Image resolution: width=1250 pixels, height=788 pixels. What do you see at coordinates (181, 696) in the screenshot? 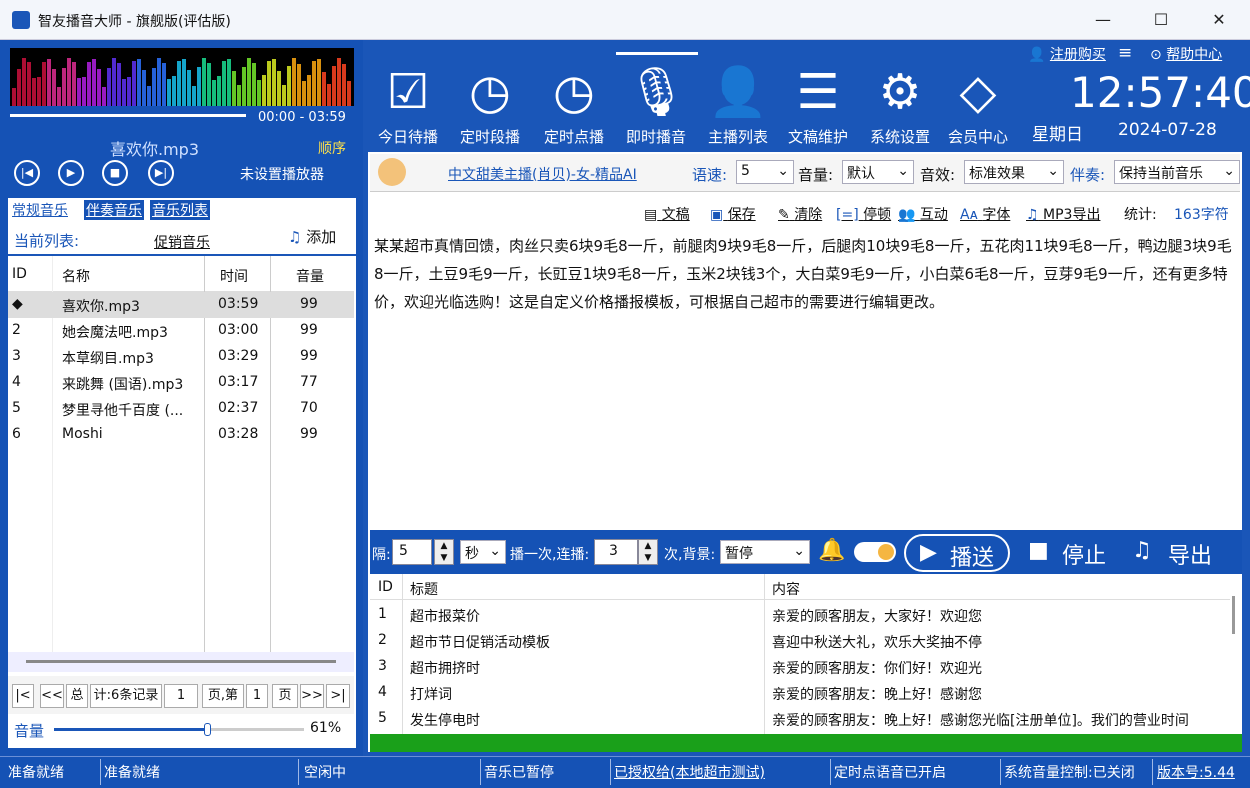
I see `pager-page1: 1` at bounding box center [181, 696].